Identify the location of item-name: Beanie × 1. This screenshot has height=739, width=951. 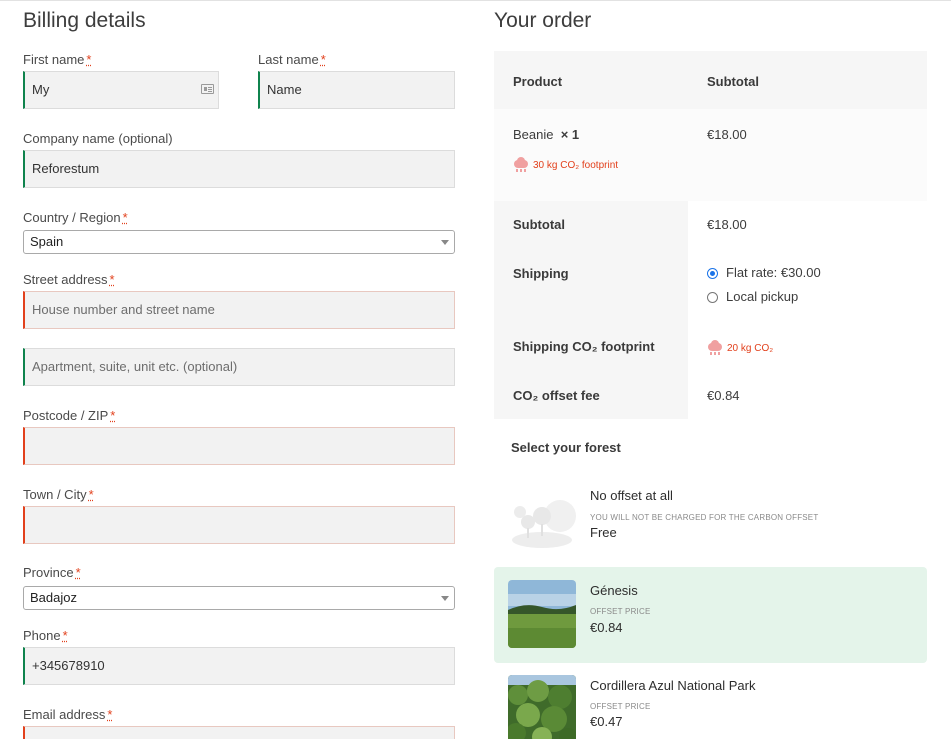
(546, 134).